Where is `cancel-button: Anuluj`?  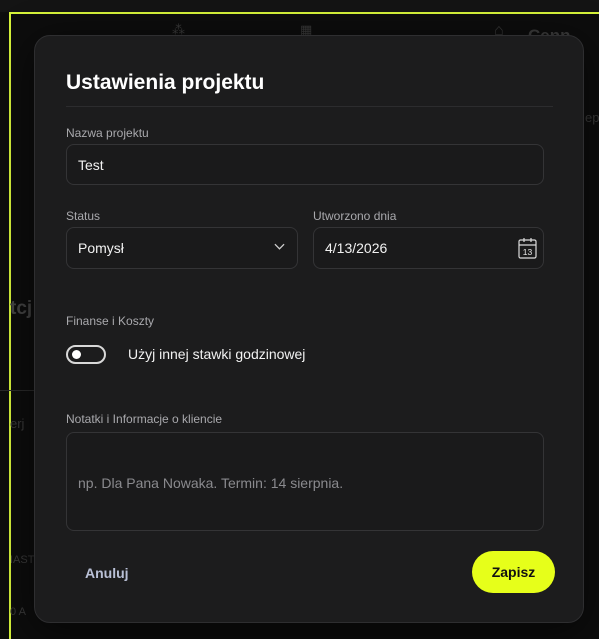 cancel-button: Anuluj is located at coordinates (107, 573).